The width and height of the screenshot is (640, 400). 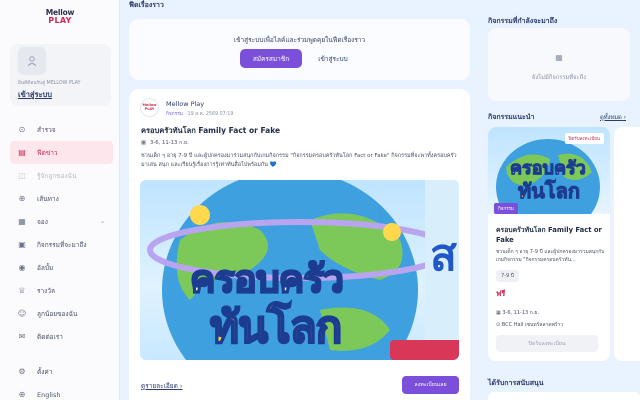 I want to click on rec-image-headline-2: ทันโลก, so click(x=549, y=191).